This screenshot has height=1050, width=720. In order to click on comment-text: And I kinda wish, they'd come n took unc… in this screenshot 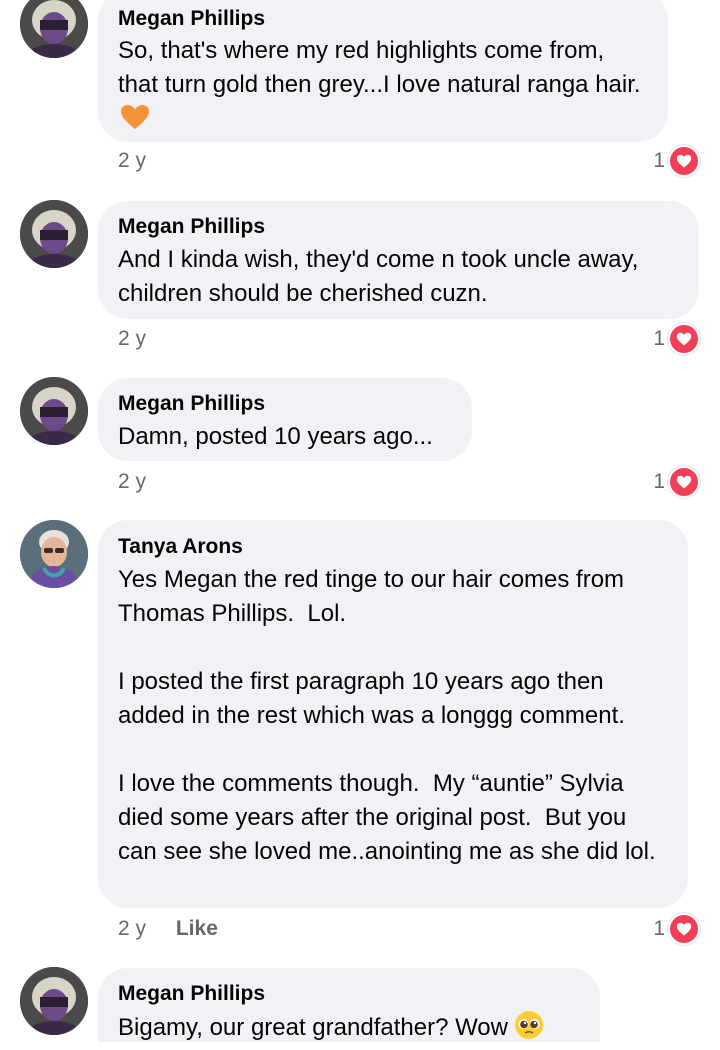, I will do `click(382, 276)`.